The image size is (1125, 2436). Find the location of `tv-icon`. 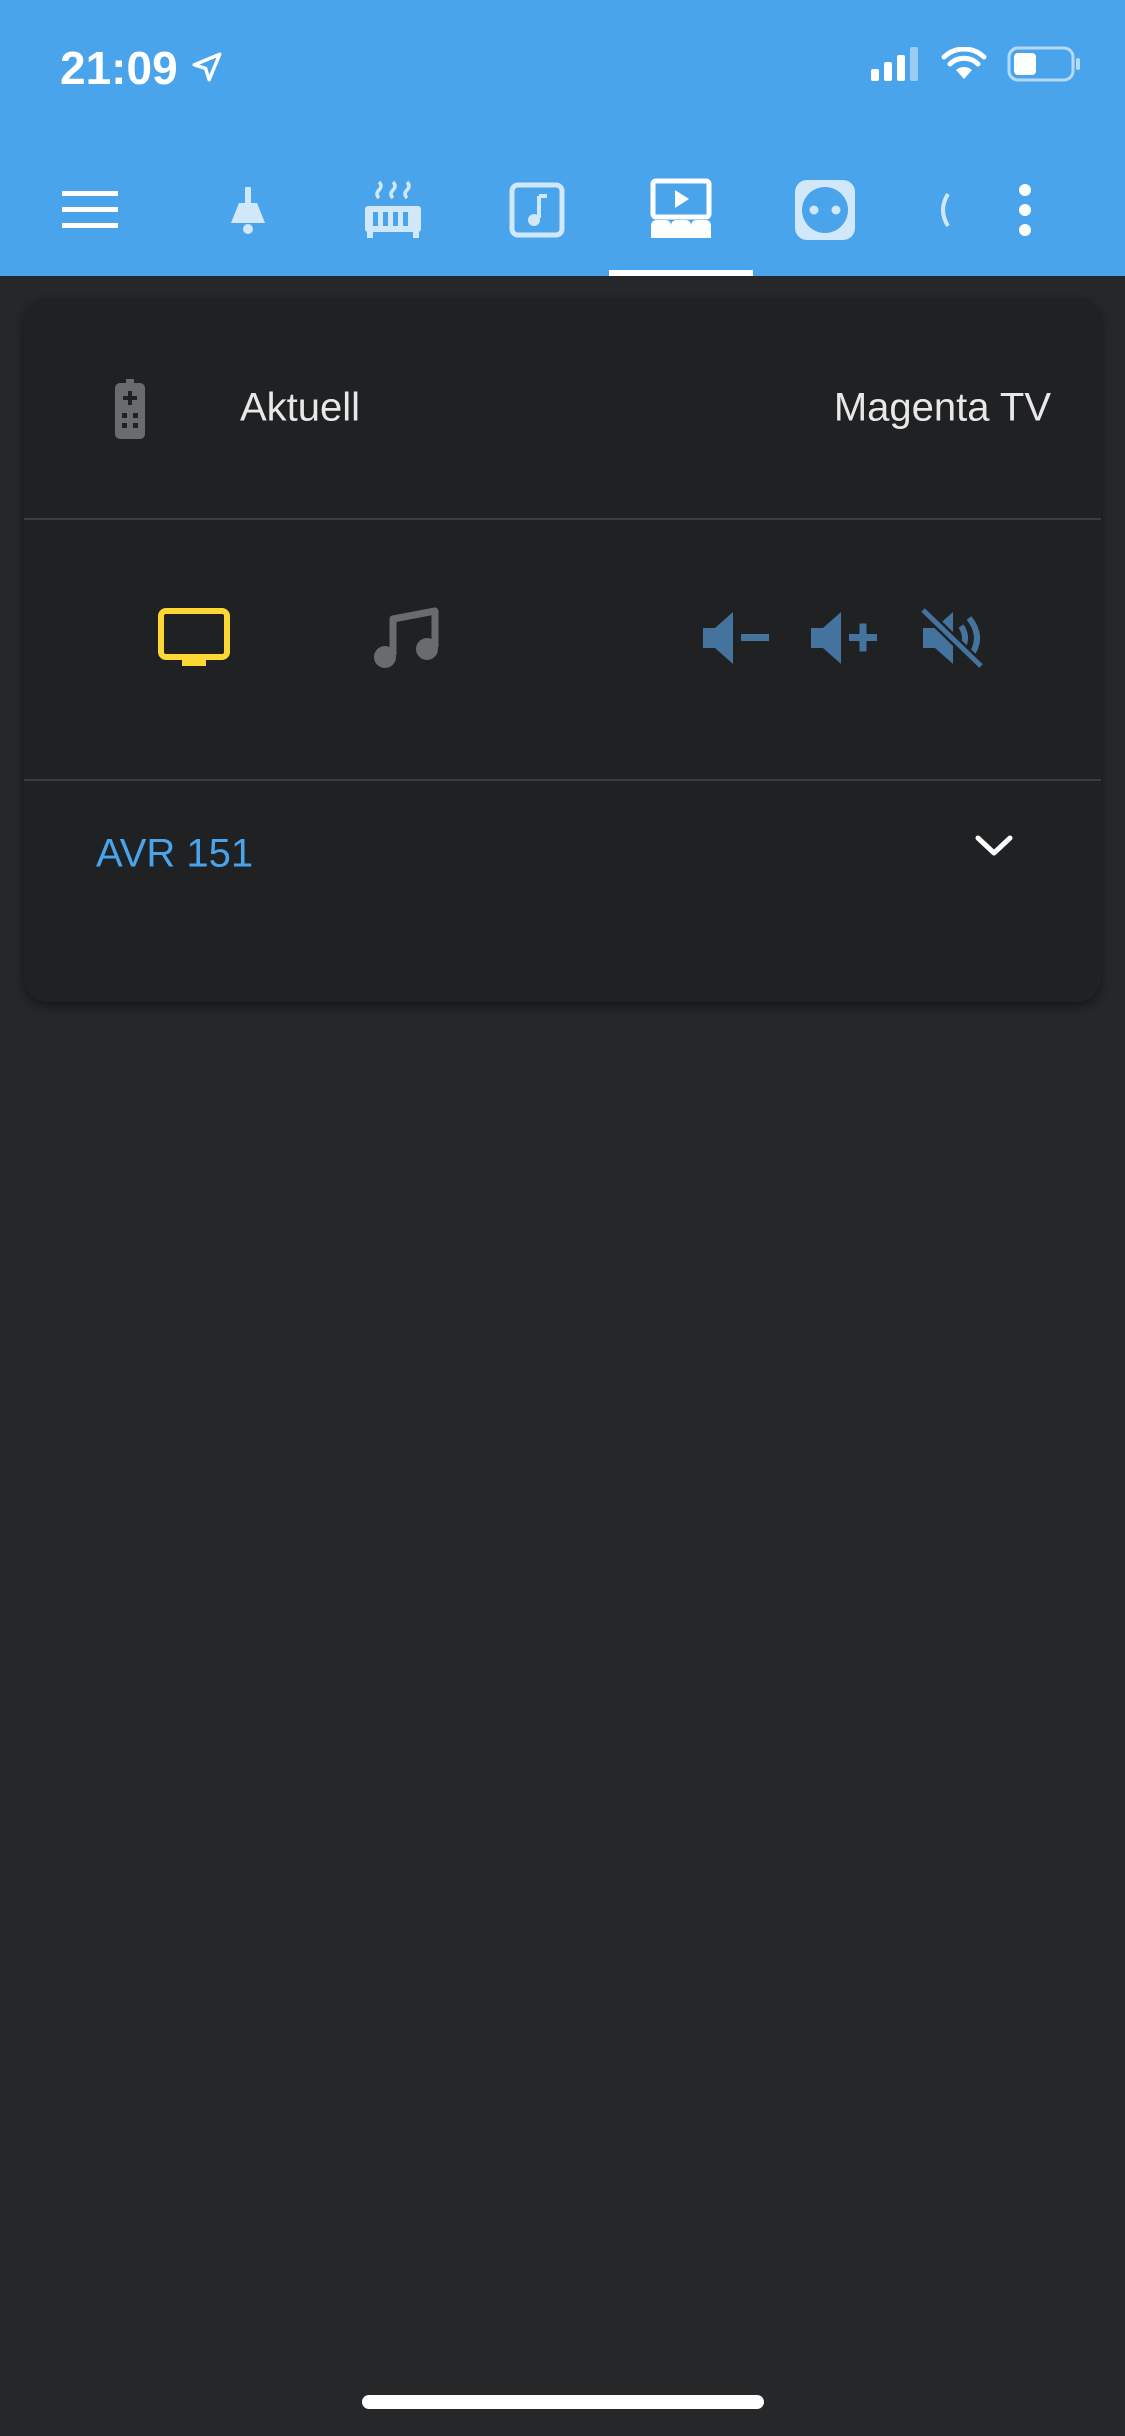

tv-icon is located at coordinates (194, 638).